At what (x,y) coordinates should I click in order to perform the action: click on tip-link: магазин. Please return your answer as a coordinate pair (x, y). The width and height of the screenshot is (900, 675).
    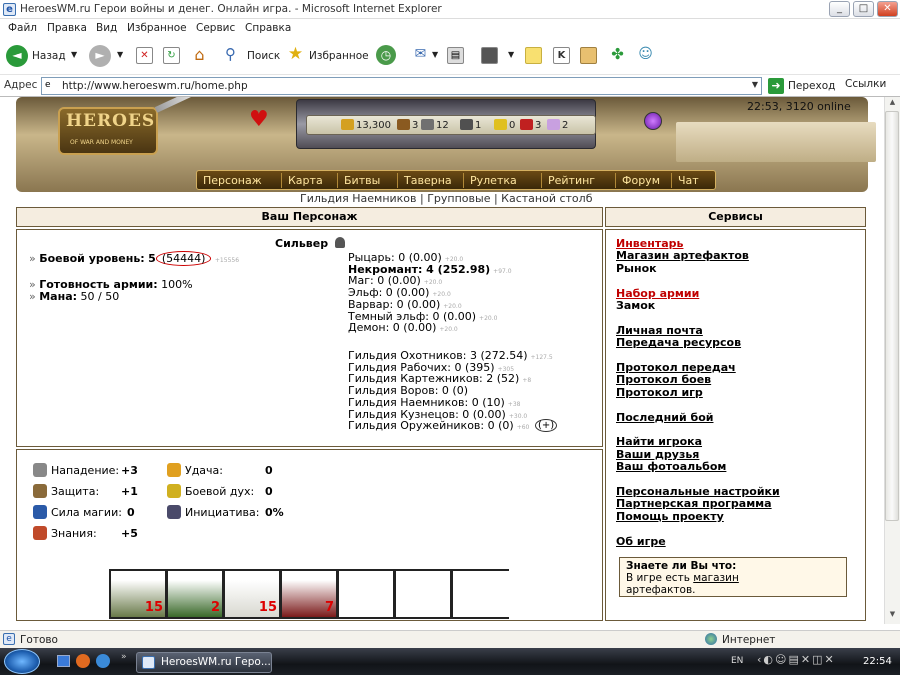
    Looking at the image, I should click on (716, 578).